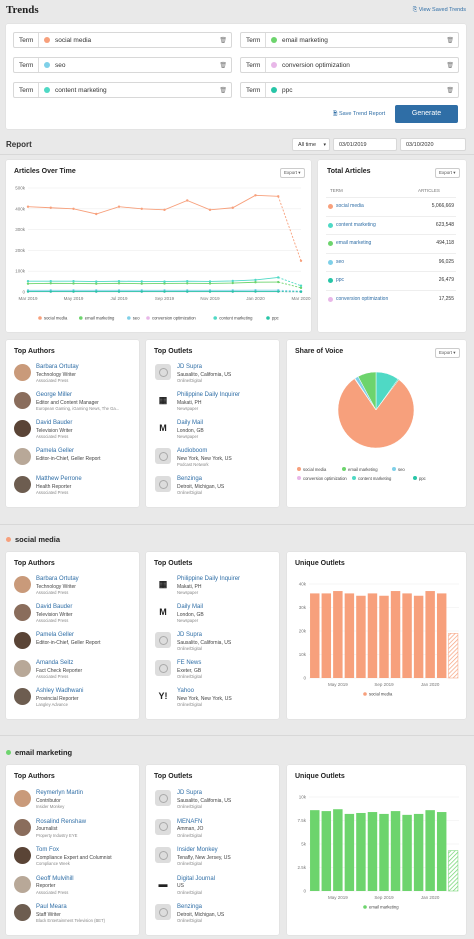 Image resolution: width=474 pixels, height=939 pixels. I want to click on term-value: content marketing, so click(81, 90).